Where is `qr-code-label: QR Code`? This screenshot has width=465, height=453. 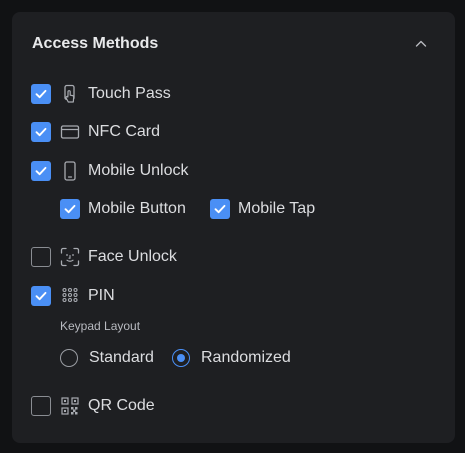 qr-code-label: QR Code is located at coordinates (121, 405).